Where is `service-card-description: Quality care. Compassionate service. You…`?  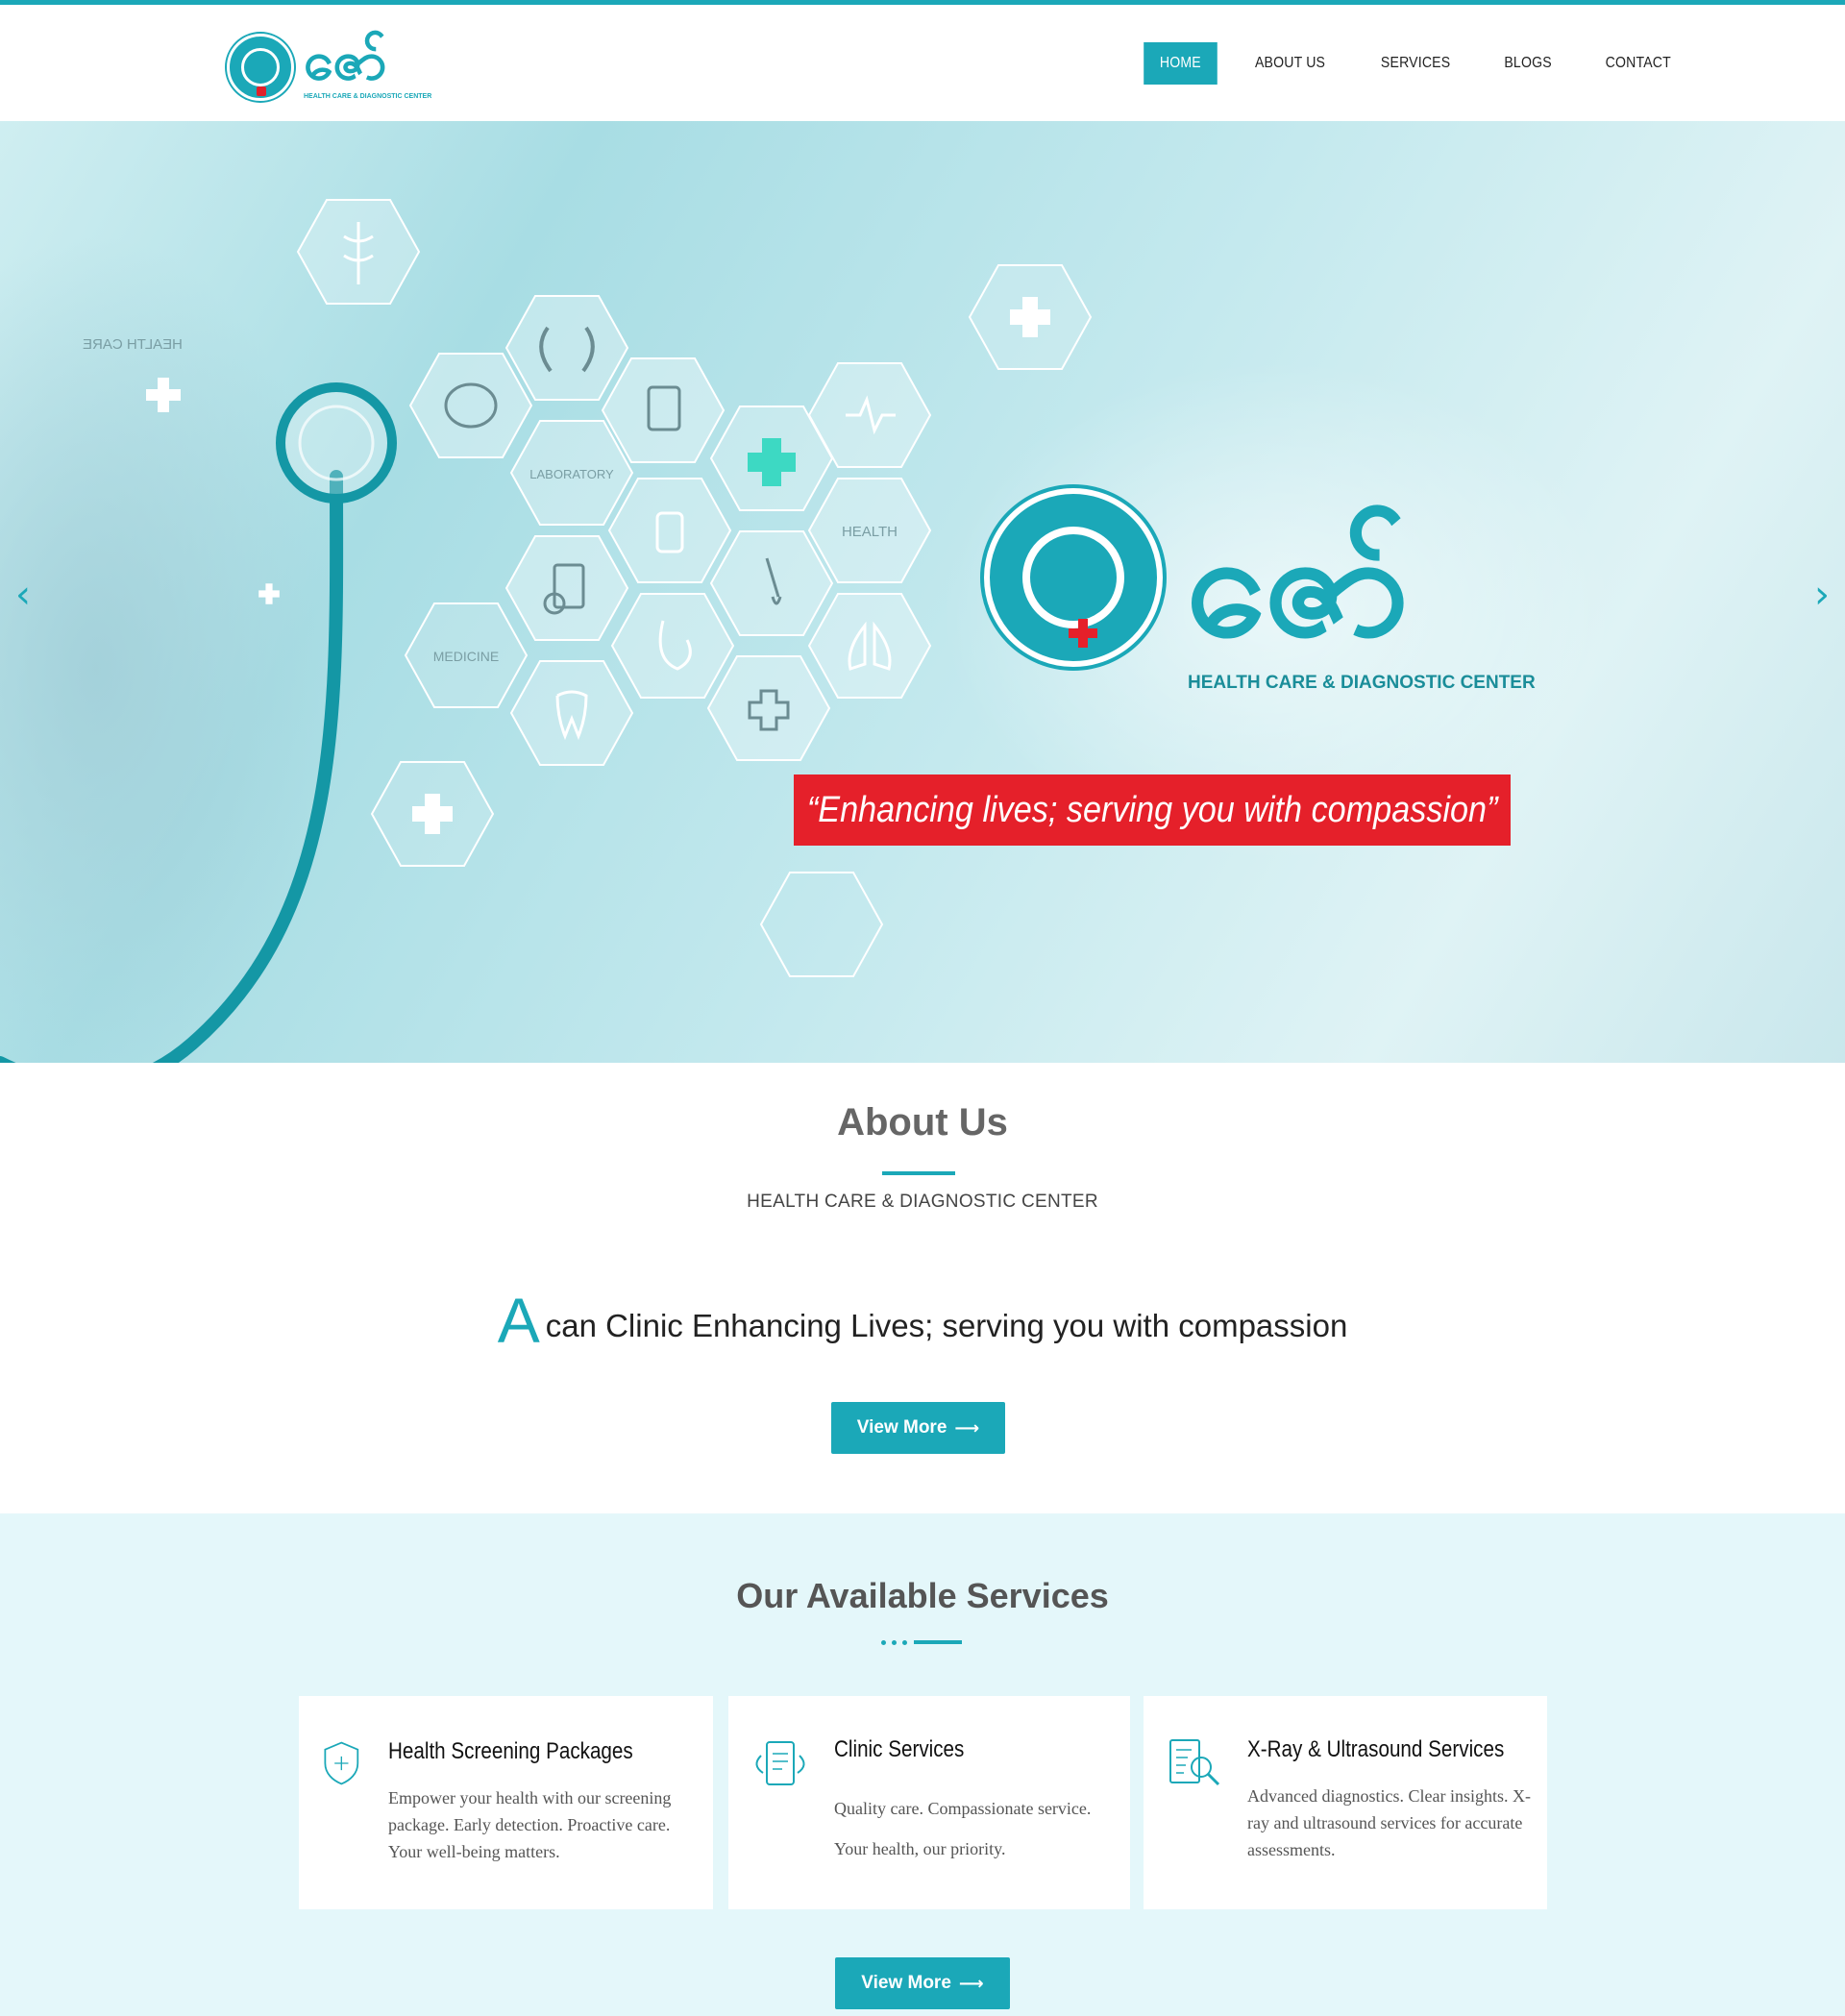 service-card-description: Quality care. Compassionate service. You… is located at coordinates (963, 1829).